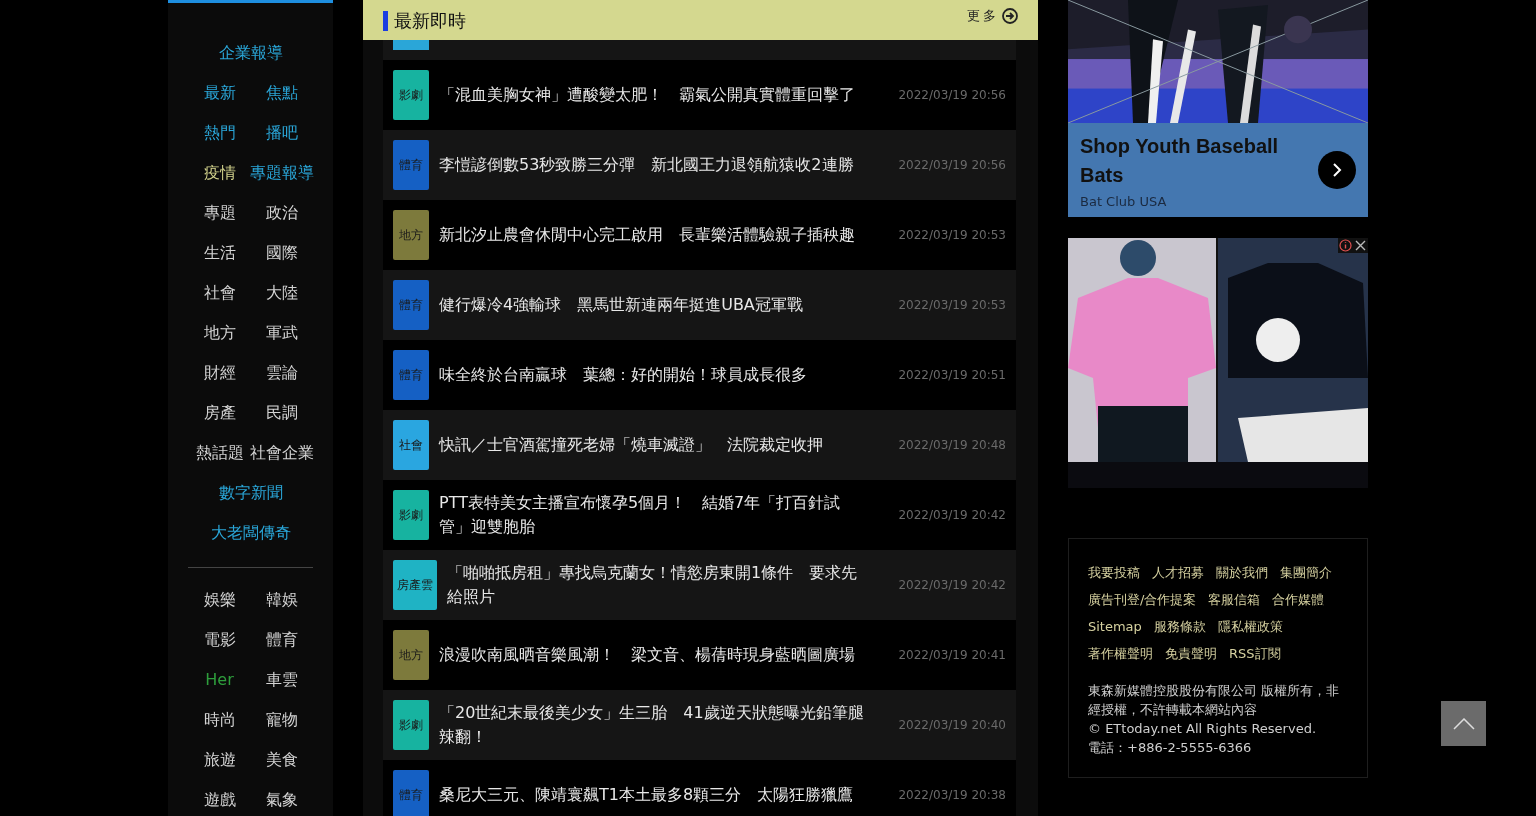 The height and width of the screenshot is (816, 1536). What do you see at coordinates (1180, 160) in the screenshot?
I see `ad-headline: Shop Youth Baseball Bats` at bounding box center [1180, 160].